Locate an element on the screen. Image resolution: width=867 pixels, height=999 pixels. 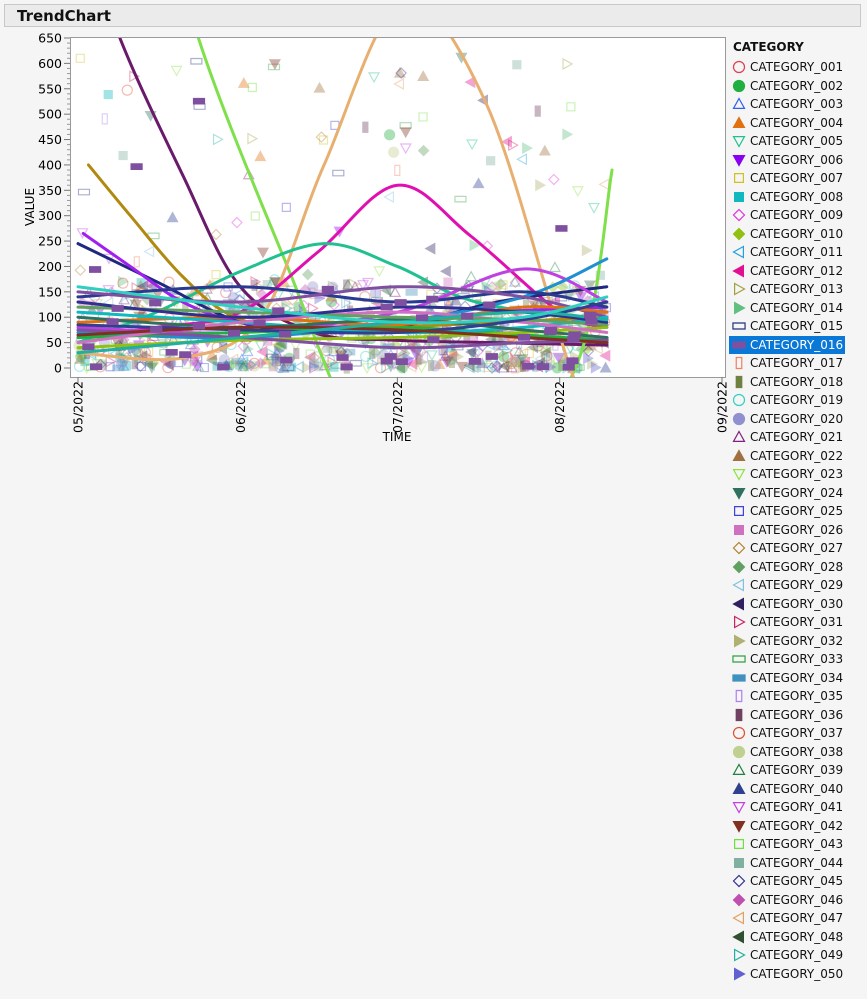
legend-item-category-034: CATEGORY_034 is located at coordinates (787, 678).